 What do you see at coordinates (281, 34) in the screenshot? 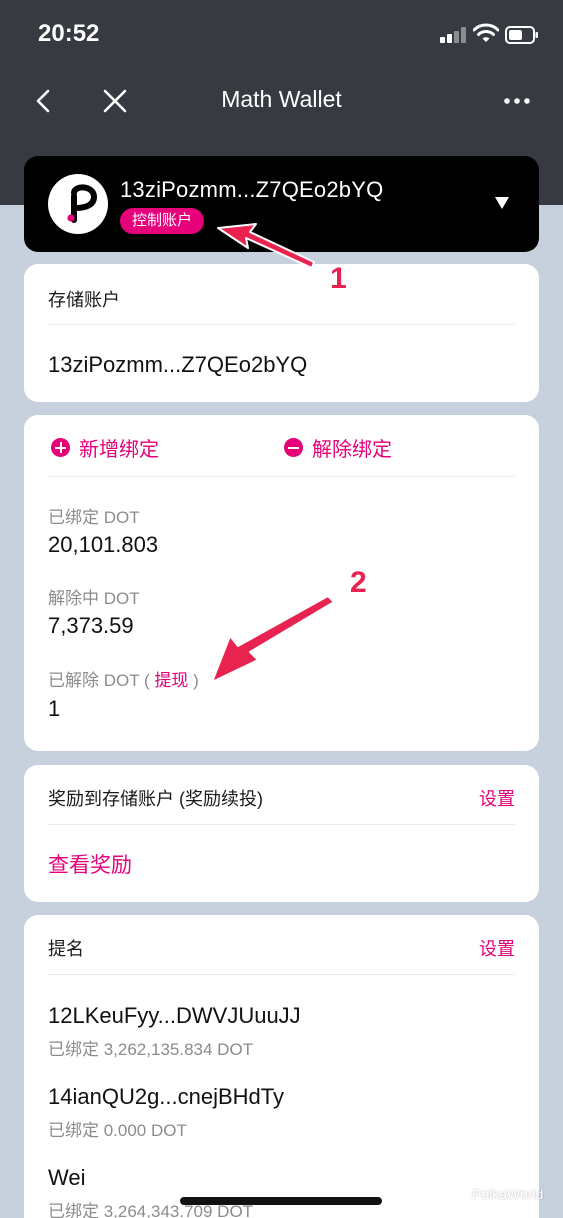
I see `status-bar: 20:52` at bounding box center [281, 34].